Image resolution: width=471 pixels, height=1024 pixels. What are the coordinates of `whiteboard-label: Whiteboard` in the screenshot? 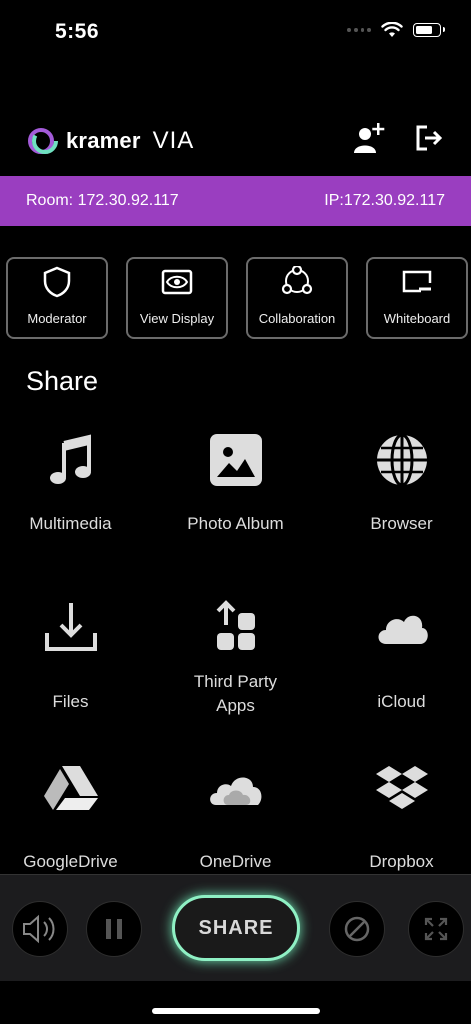 It's located at (417, 318).